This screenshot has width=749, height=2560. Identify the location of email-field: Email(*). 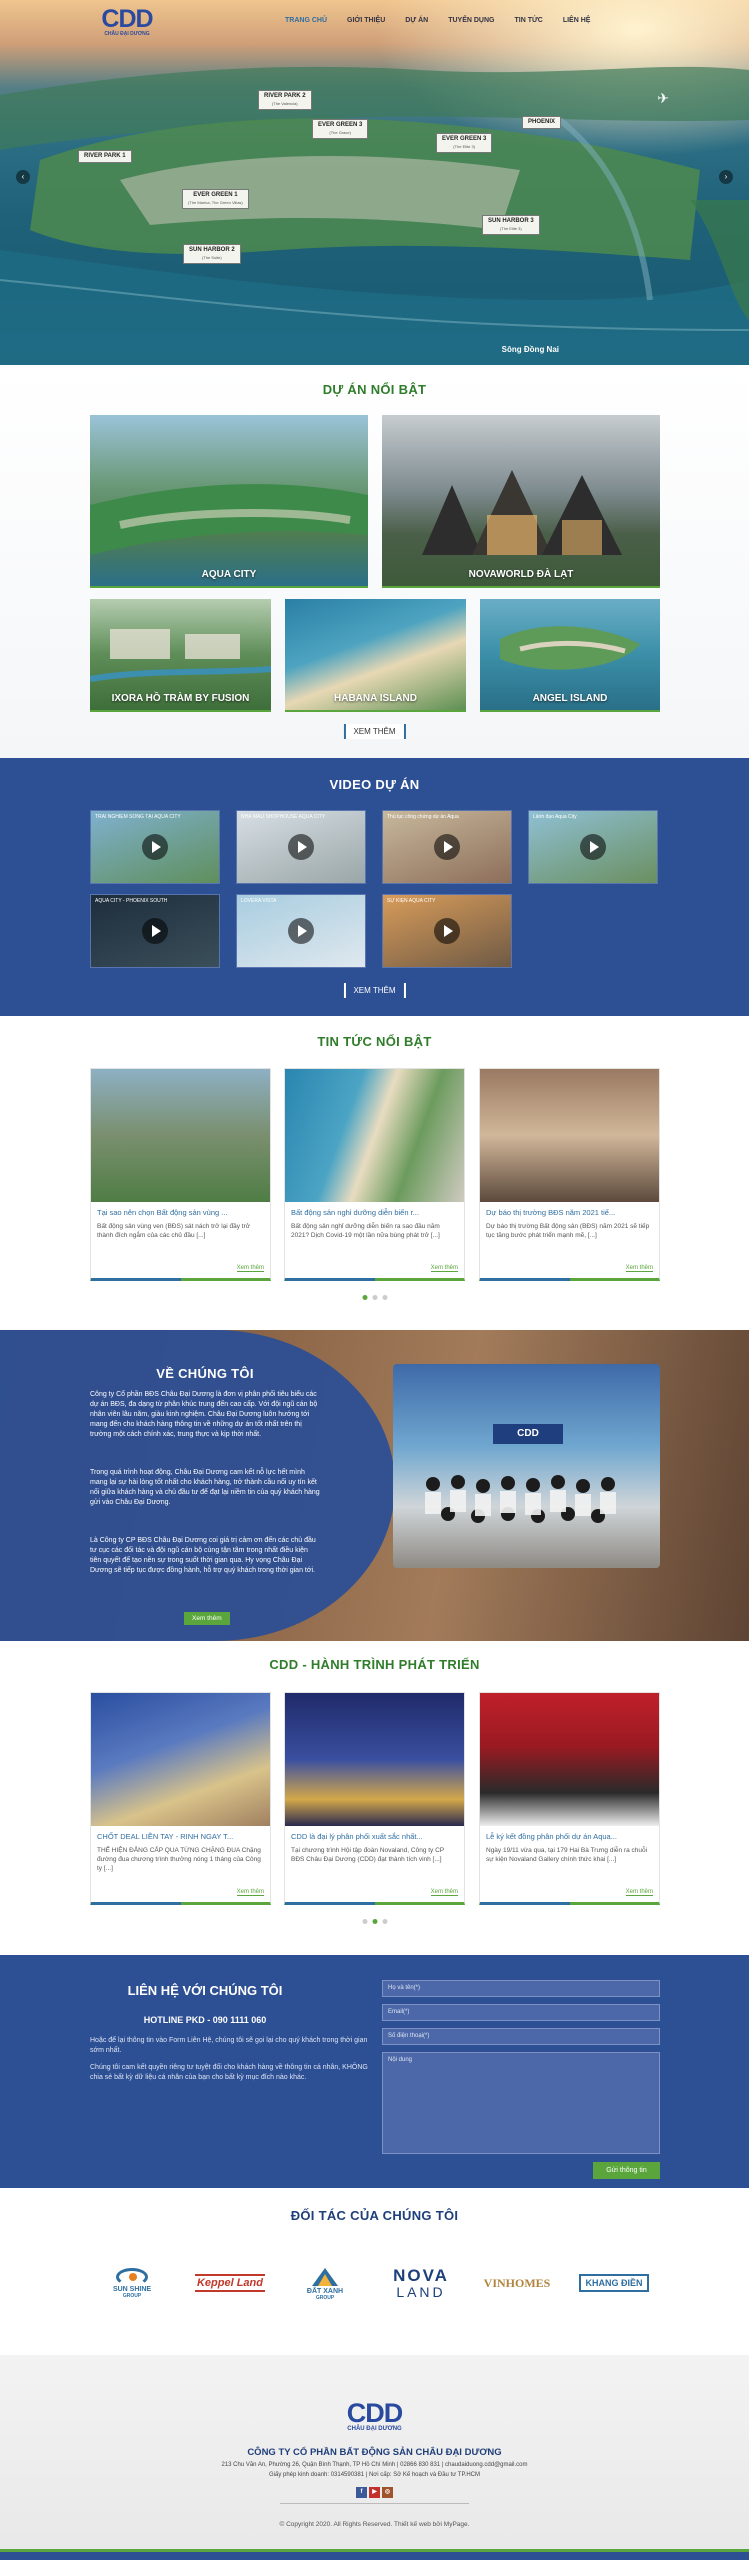
(521, 2012).